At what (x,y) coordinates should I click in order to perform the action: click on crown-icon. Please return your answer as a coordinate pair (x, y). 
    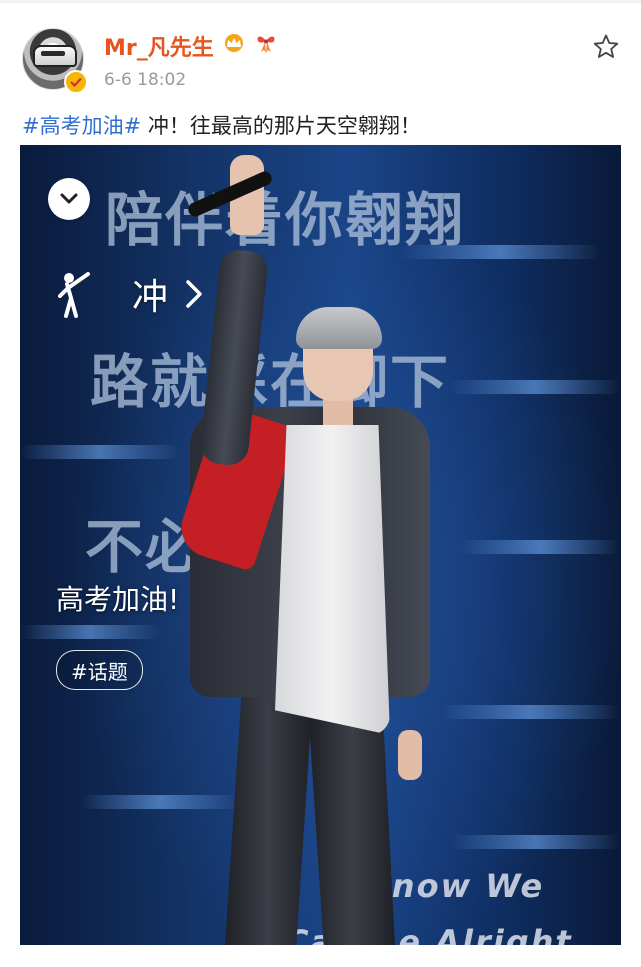
    Looking at the image, I should click on (234, 43).